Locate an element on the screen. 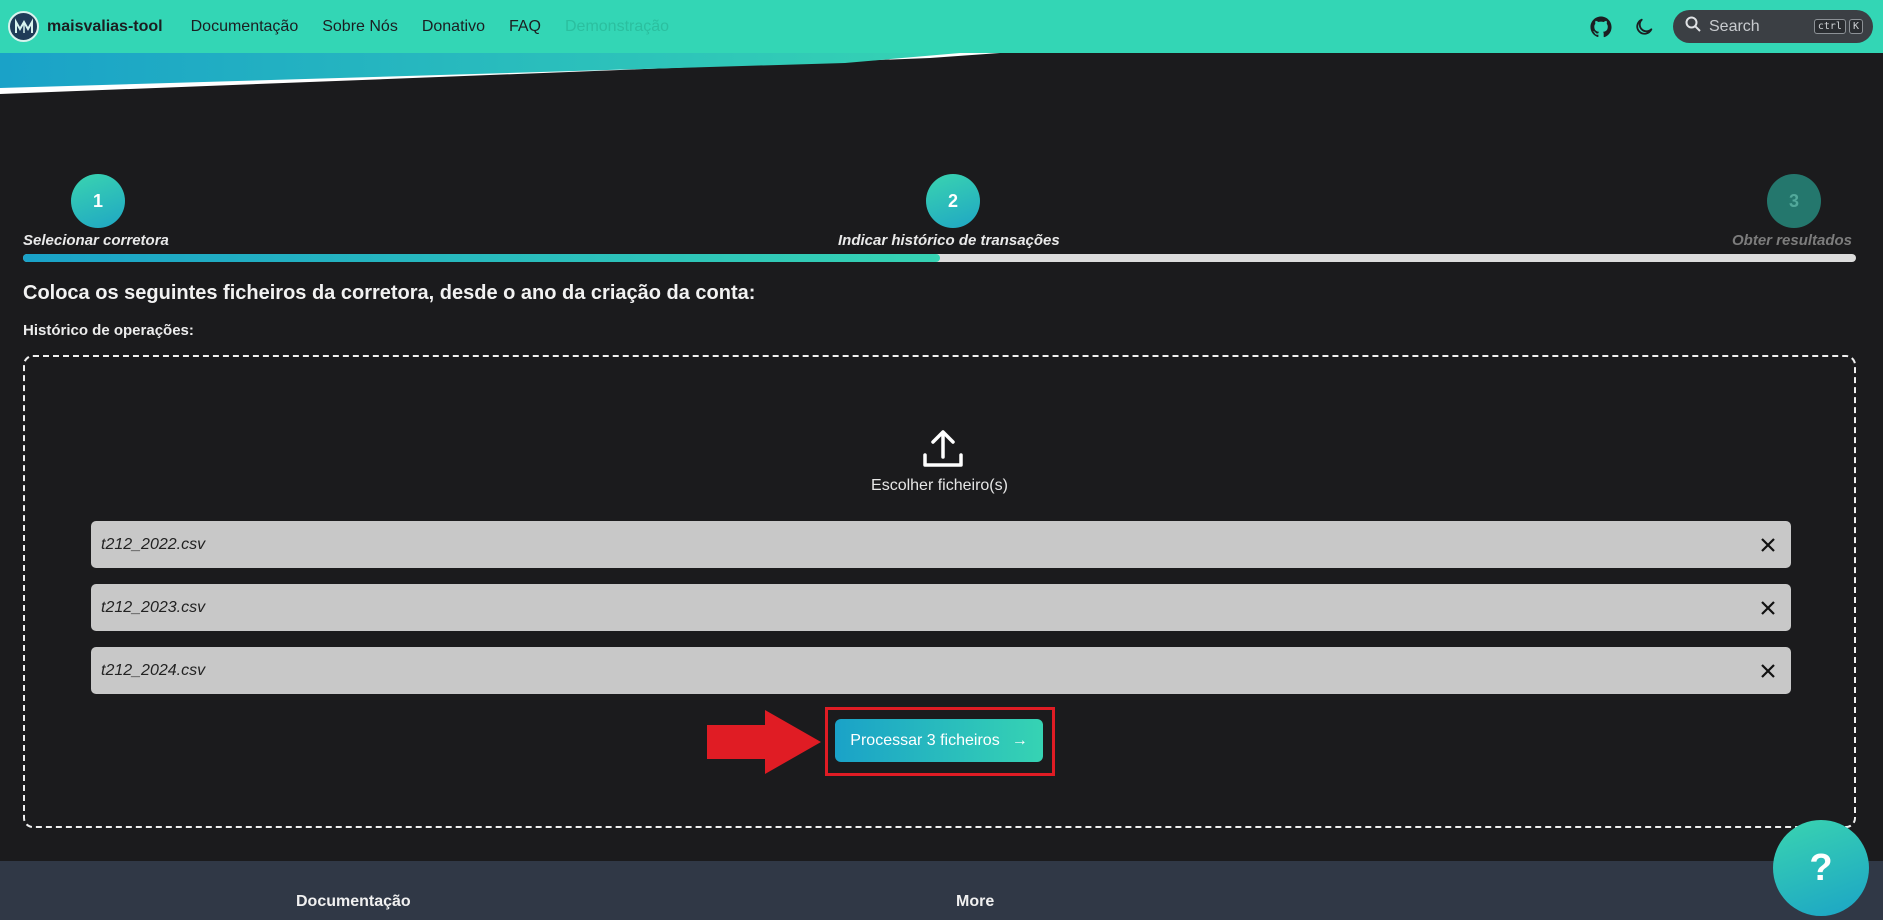 The height and width of the screenshot is (920, 1883). search-icon is located at coordinates (1693, 26).